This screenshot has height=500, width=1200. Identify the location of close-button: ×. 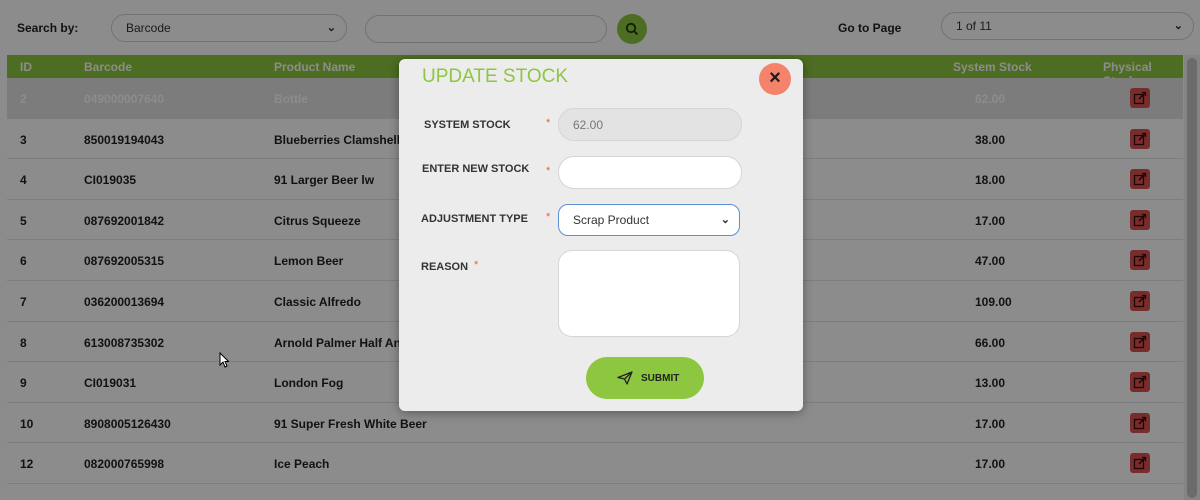
(775, 79).